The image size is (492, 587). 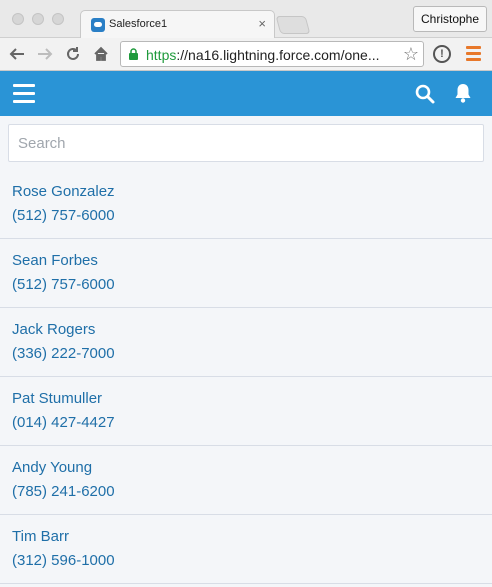 I want to click on hamburger-icon, so click(x=24, y=93).